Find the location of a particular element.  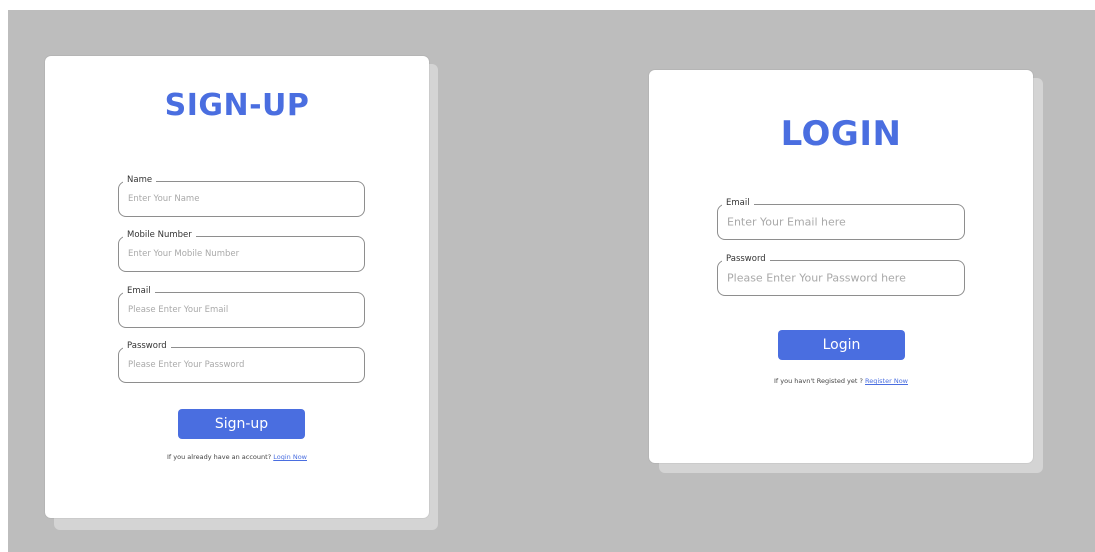

signup-email-field: Email is located at coordinates (241, 306).